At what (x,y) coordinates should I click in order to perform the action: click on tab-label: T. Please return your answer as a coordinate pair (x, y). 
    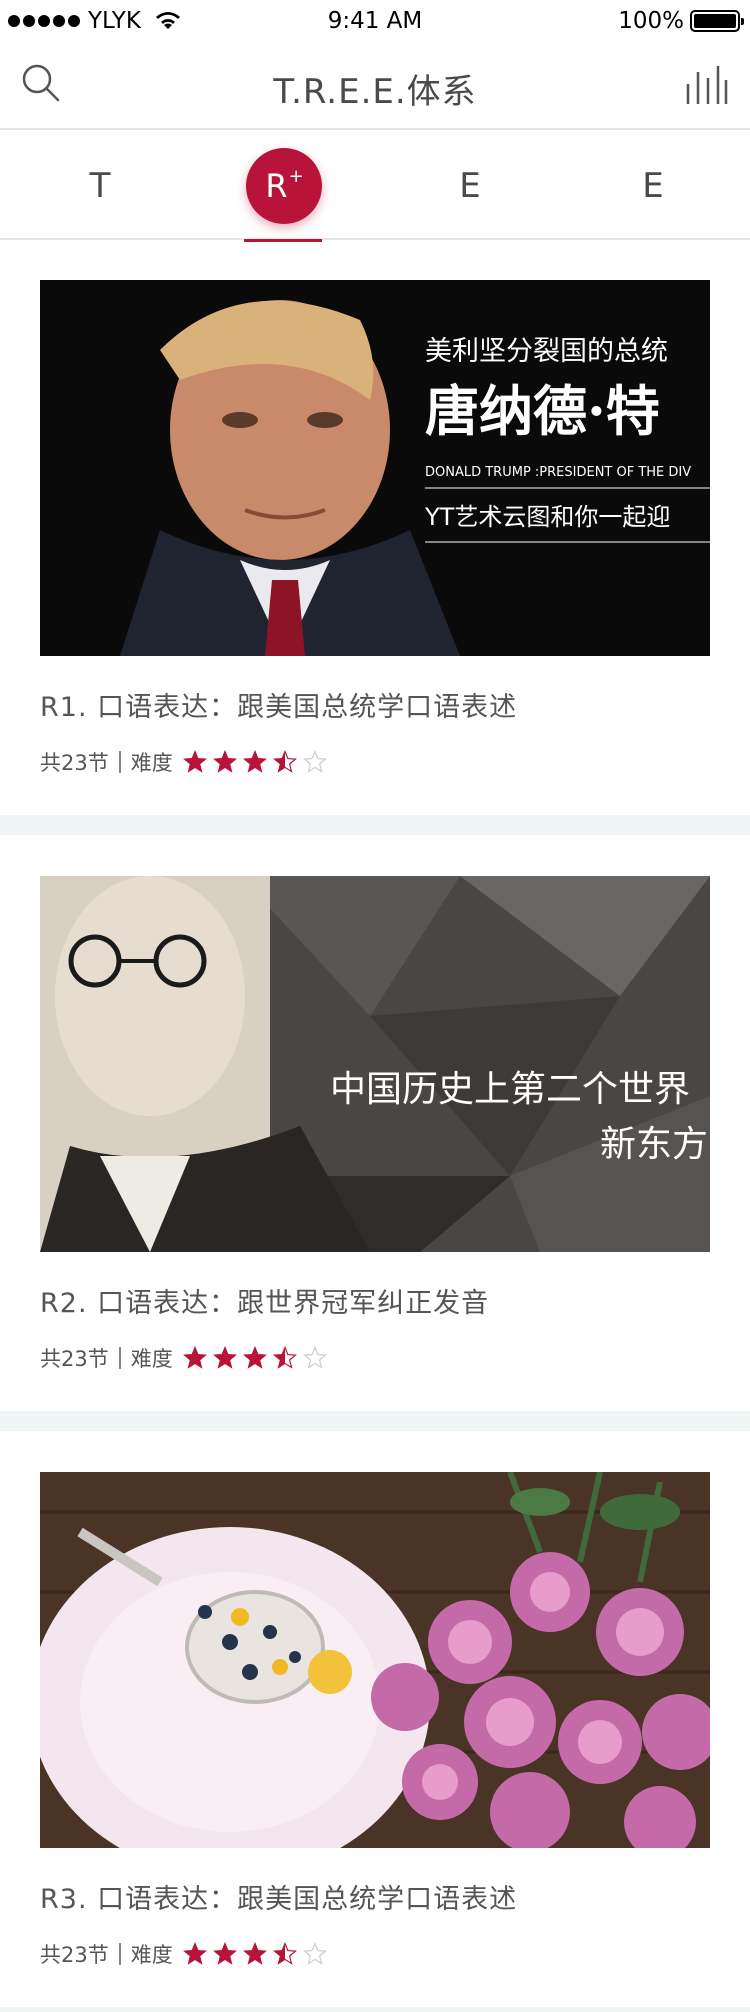
    Looking at the image, I should click on (100, 186).